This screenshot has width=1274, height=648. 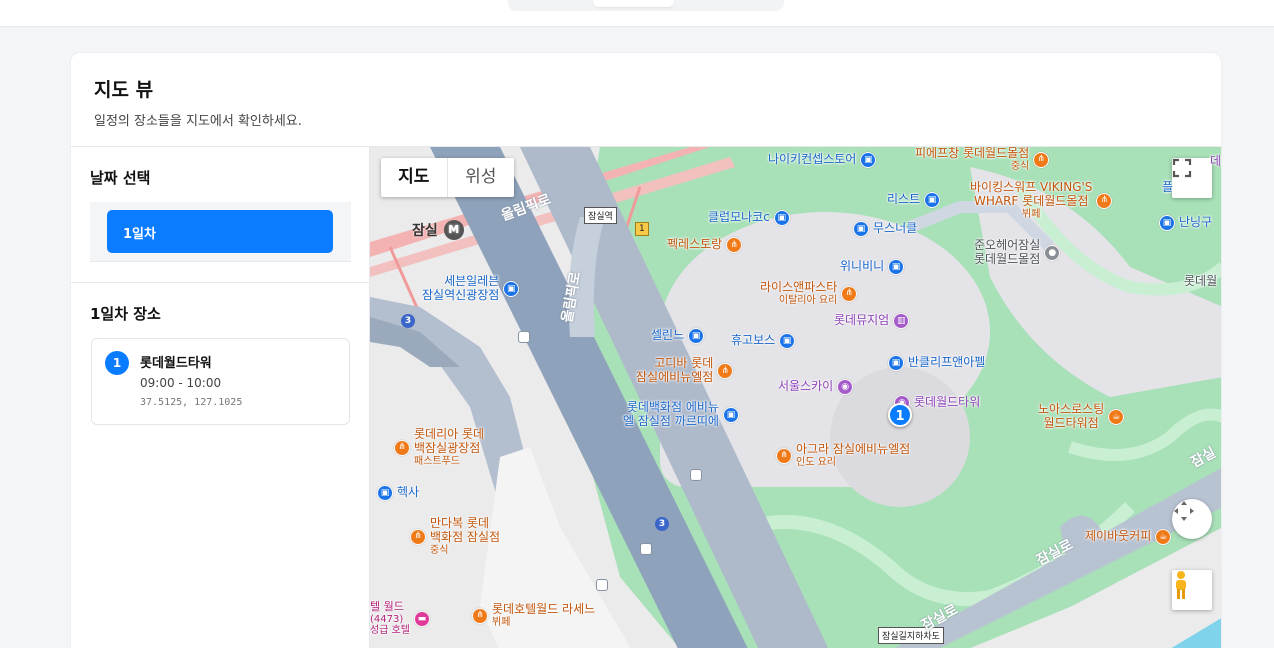 I want to click on poi-label-edge: 데, so click(x=1216, y=161).